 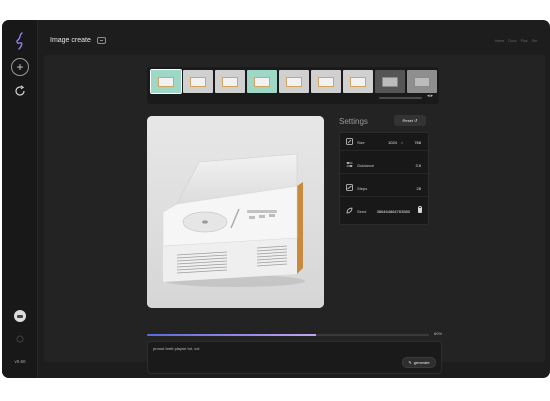 I want to click on page-title: Image create, so click(x=70, y=40).